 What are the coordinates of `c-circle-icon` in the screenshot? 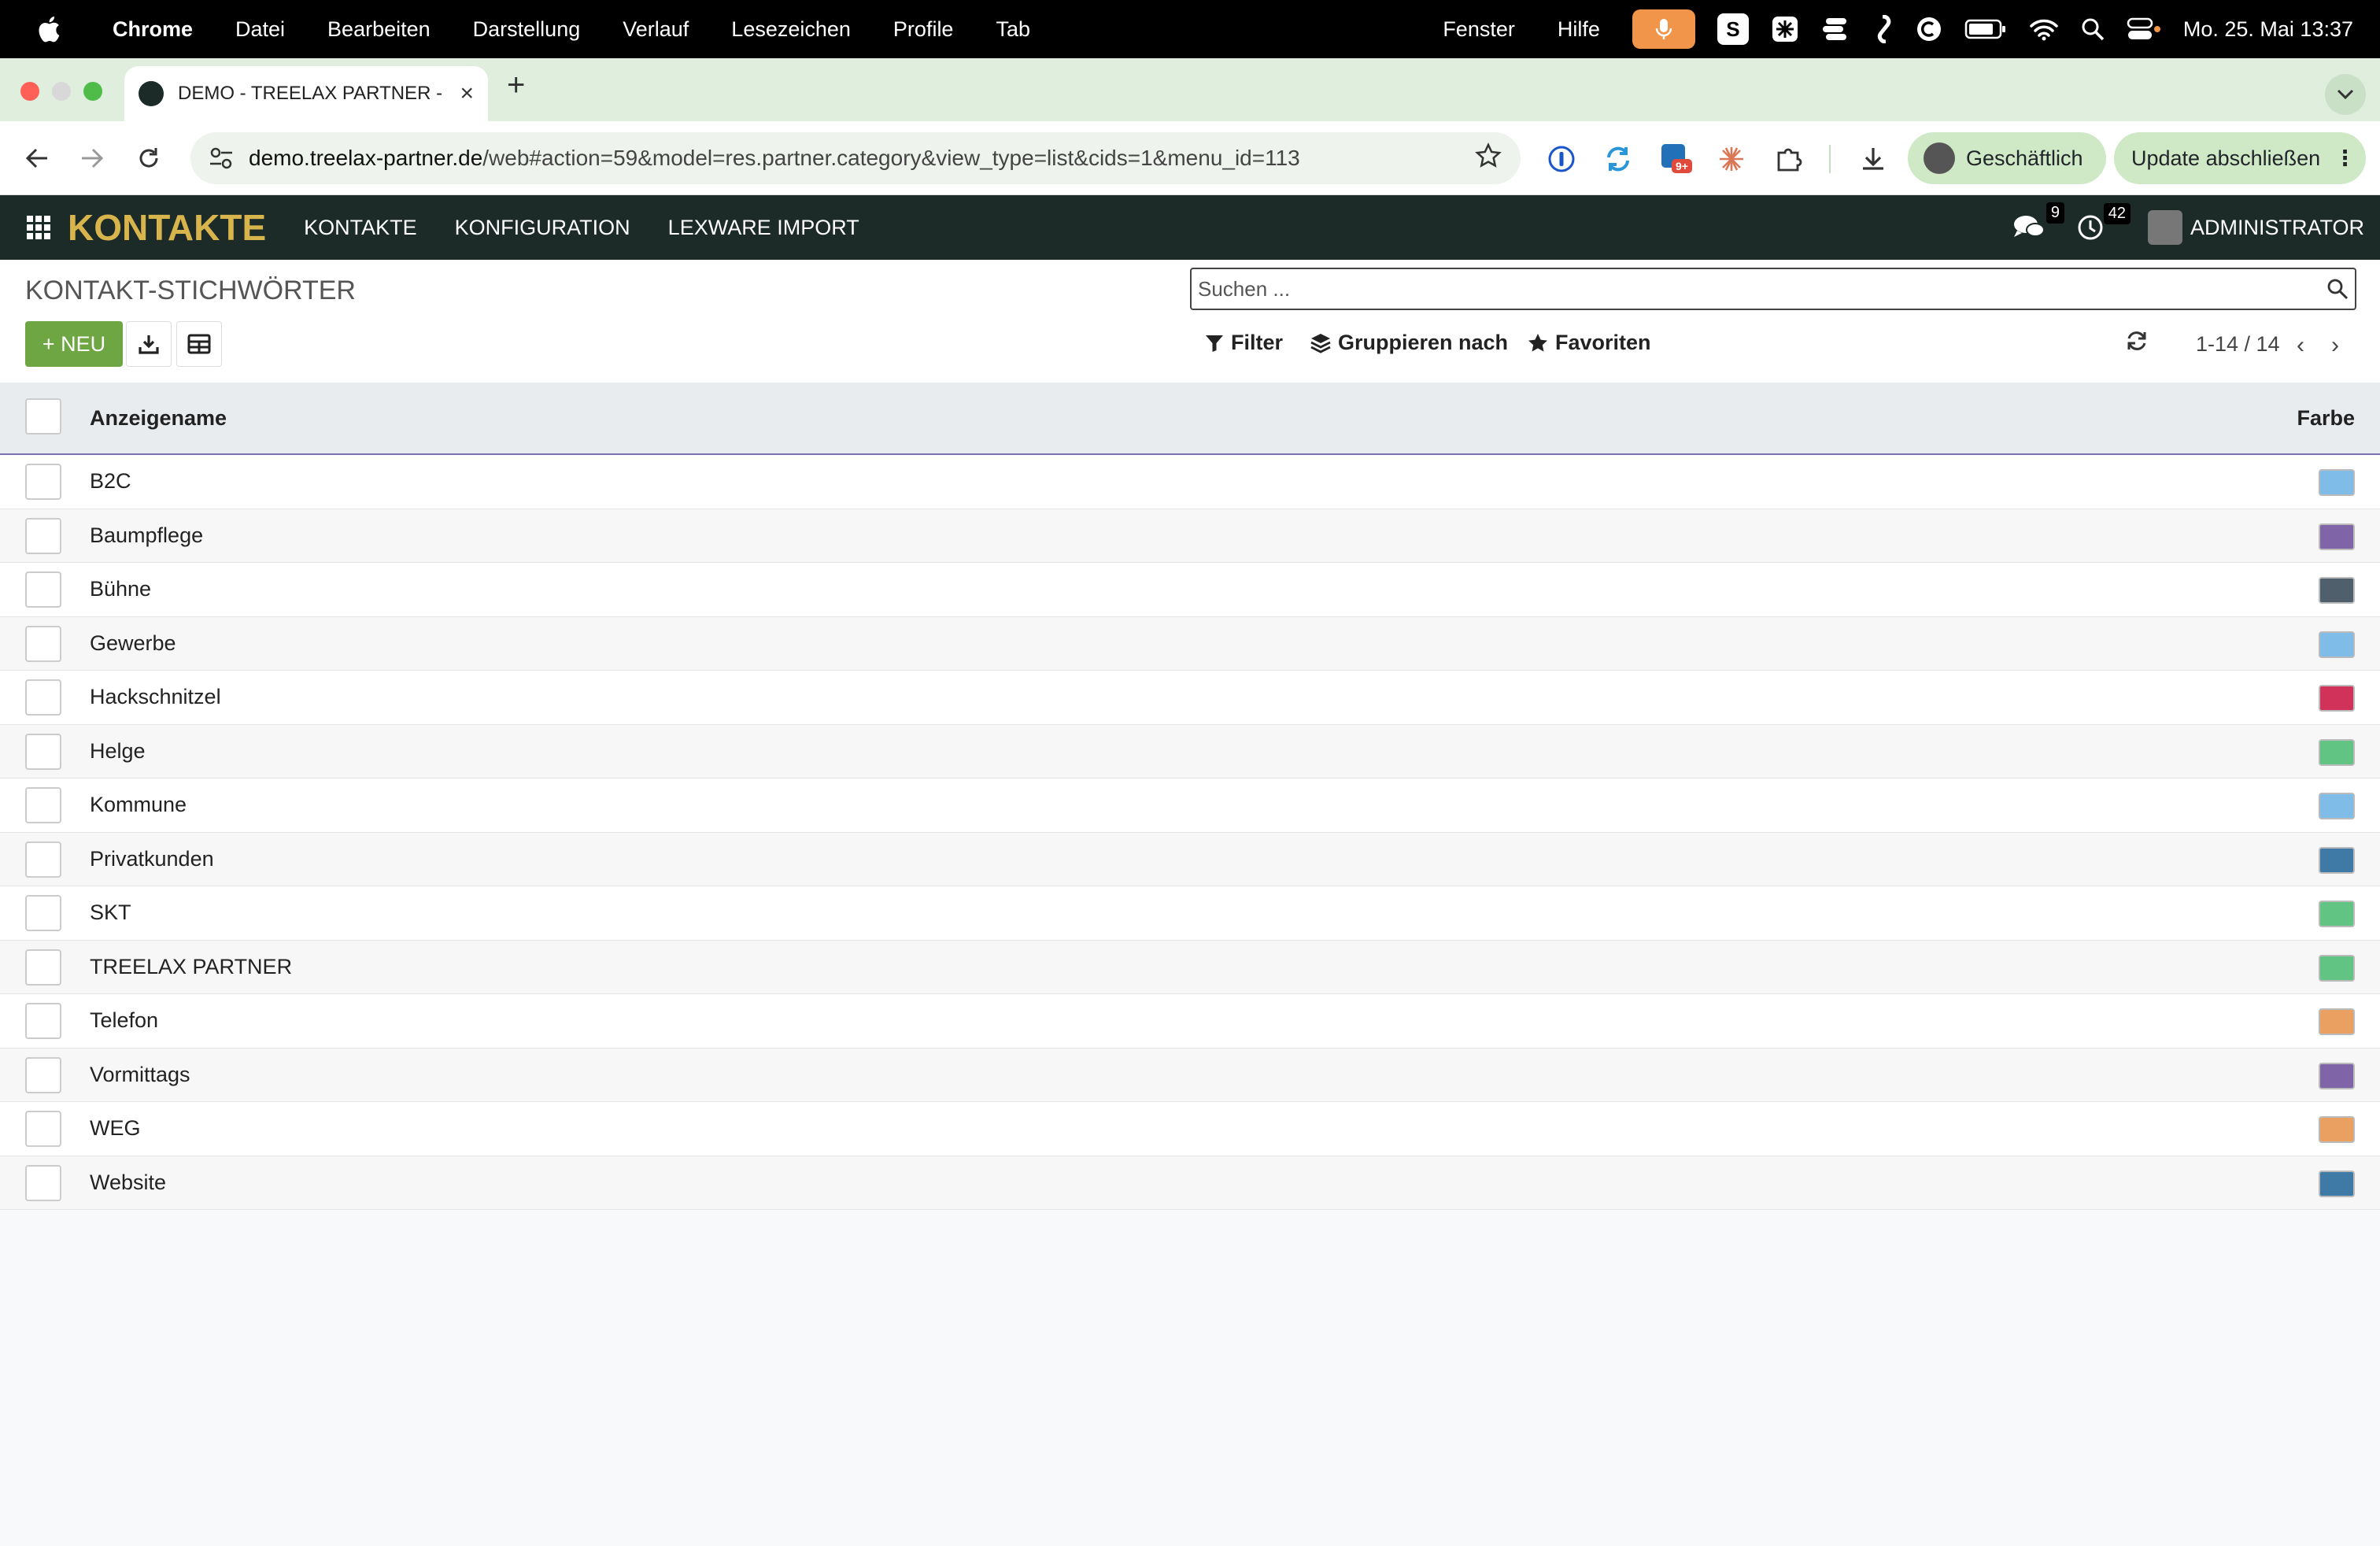 It's located at (1929, 29).